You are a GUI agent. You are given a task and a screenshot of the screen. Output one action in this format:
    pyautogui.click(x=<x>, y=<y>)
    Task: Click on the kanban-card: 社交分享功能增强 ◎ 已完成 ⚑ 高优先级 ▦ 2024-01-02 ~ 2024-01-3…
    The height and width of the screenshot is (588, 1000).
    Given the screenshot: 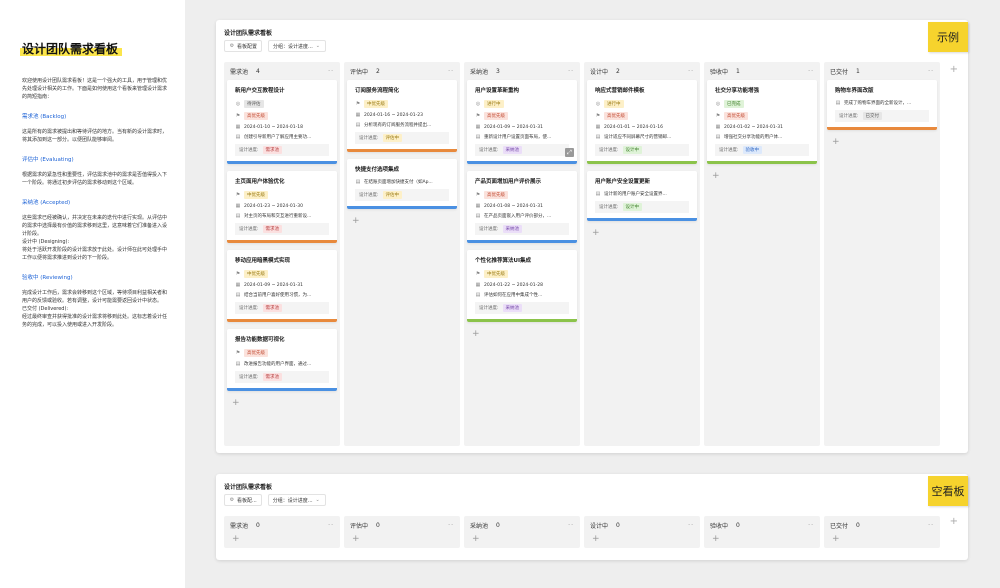 What is the action you would take?
    pyautogui.click(x=762, y=122)
    